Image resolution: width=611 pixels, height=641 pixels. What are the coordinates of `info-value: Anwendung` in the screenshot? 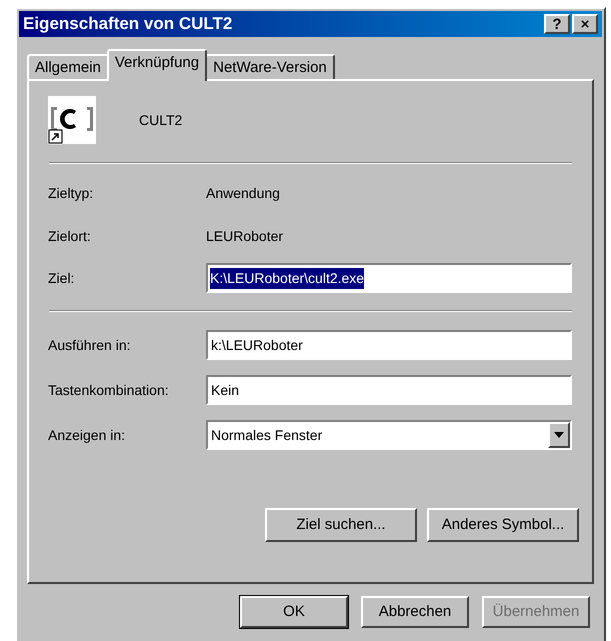 It's located at (243, 193).